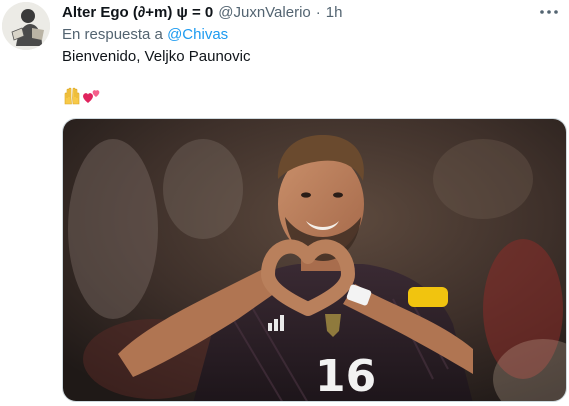 This screenshot has width=569, height=406. Describe the element at coordinates (26, 26) in the screenshot. I see `avatar` at that location.